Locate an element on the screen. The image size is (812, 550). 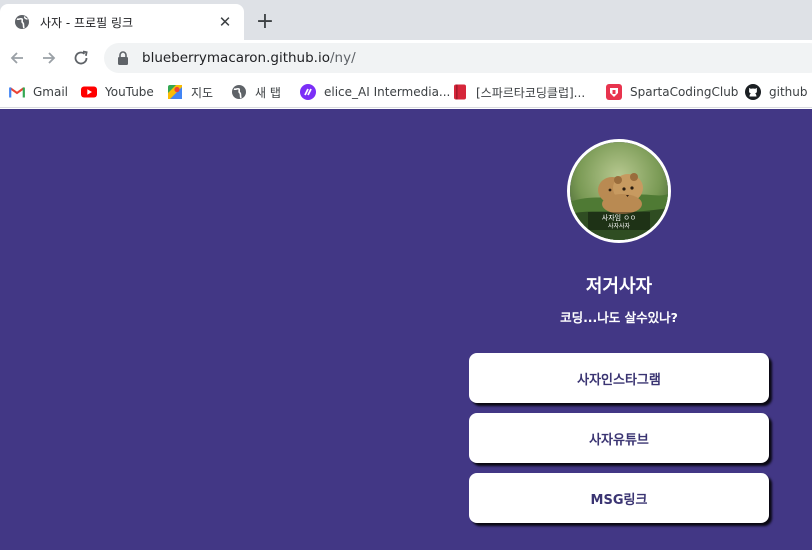
github-icon is located at coordinates (753, 92).